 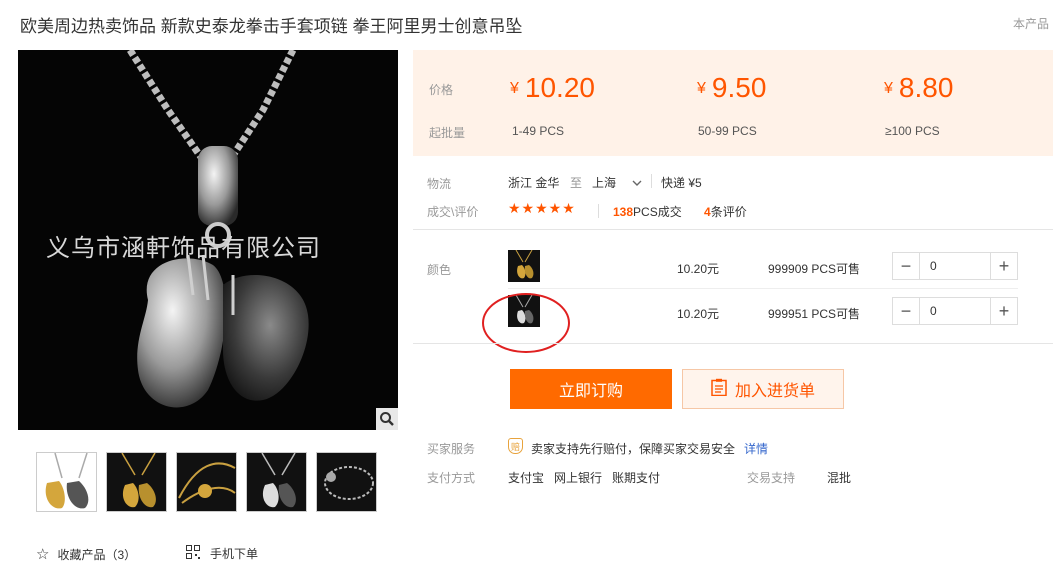 What do you see at coordinates (725, 211) in the screenshot?
I see `review-count: 4条评价` at bounding box center [725, 211].